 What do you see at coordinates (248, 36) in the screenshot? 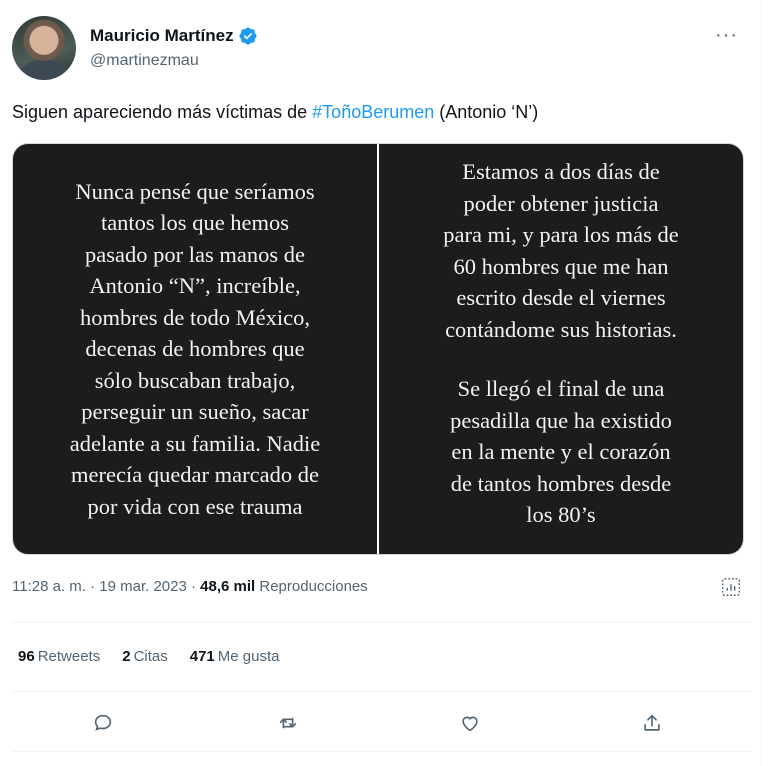
I see `verified-badge-icon` at bounding box center [248, 36].